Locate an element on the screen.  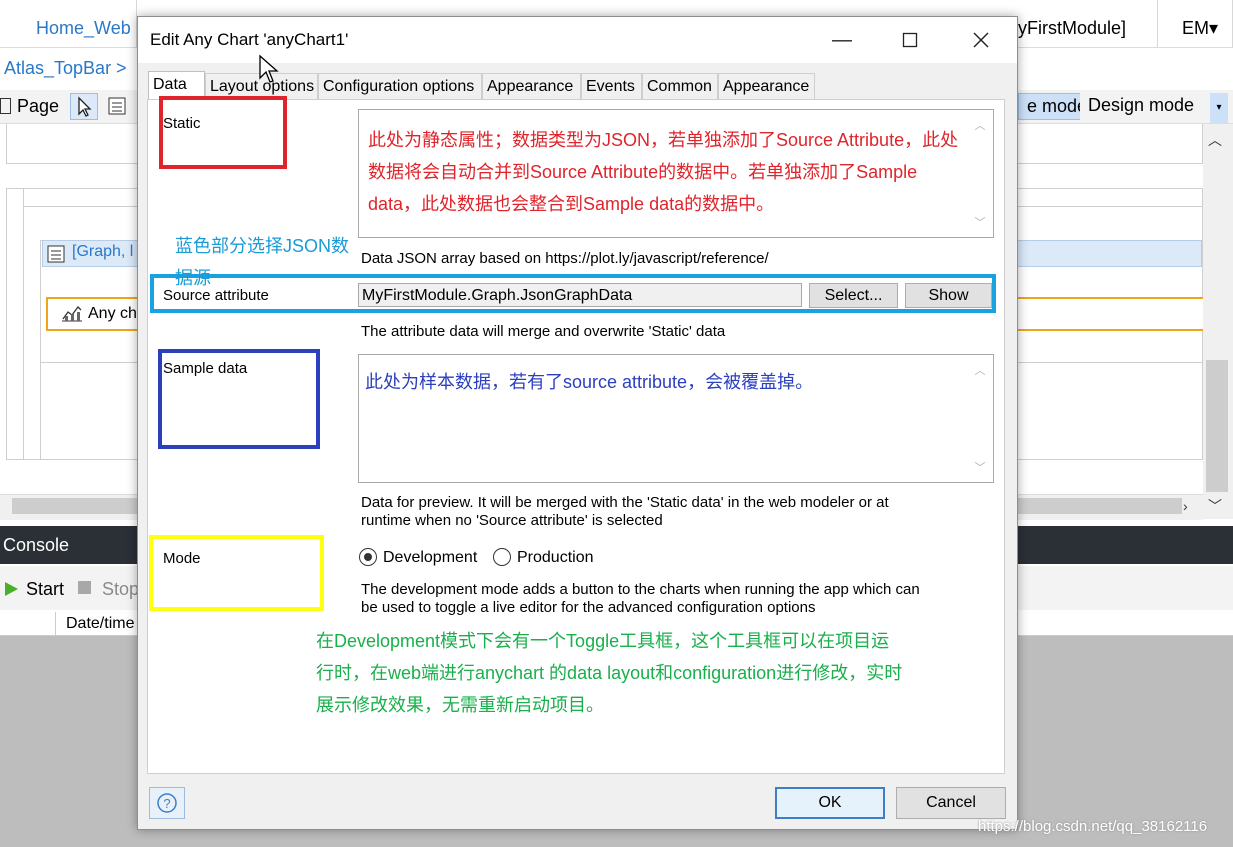
sample-data-annotation: 此处为样本数据，若有了source attribute，会被覆盖掉。 is located at coordinates (589, 382).